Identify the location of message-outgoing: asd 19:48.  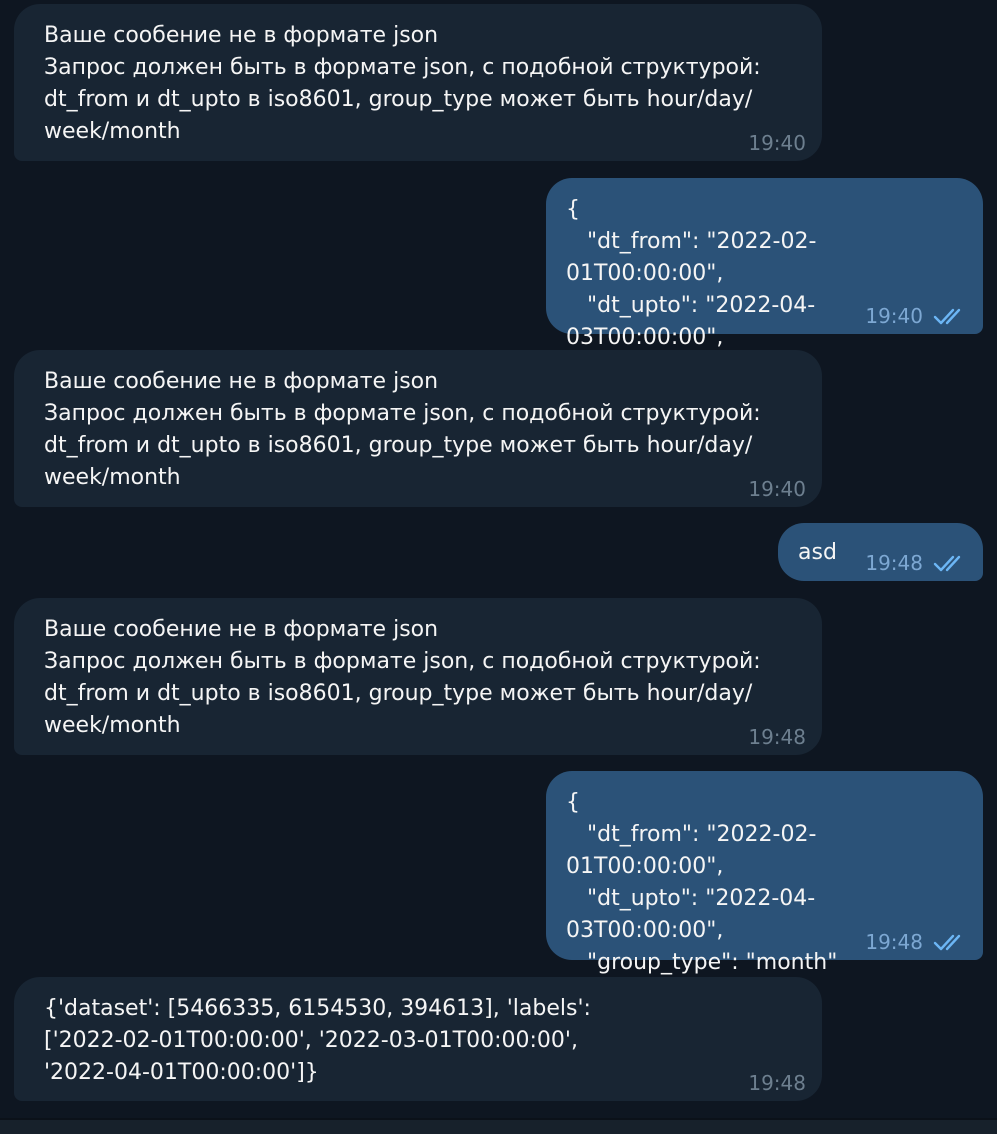
(880, 552).